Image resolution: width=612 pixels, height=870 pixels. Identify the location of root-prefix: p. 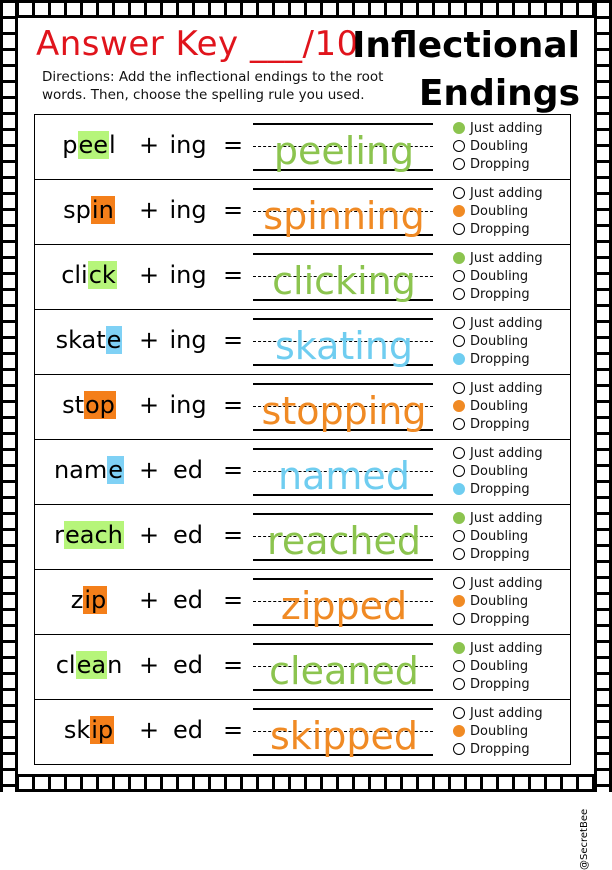
(70, 145).